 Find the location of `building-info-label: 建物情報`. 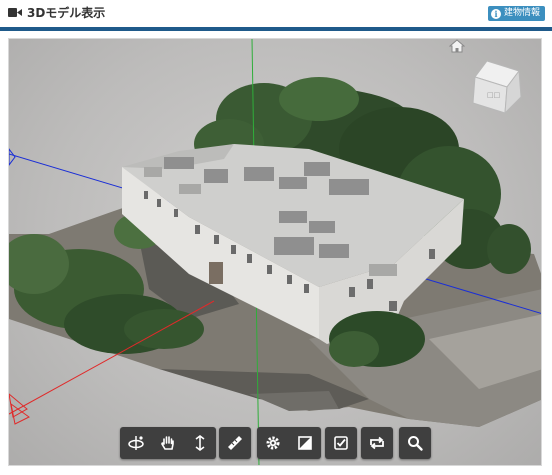

building-info-label: 建物情報 is located at coordinates (521, 13).